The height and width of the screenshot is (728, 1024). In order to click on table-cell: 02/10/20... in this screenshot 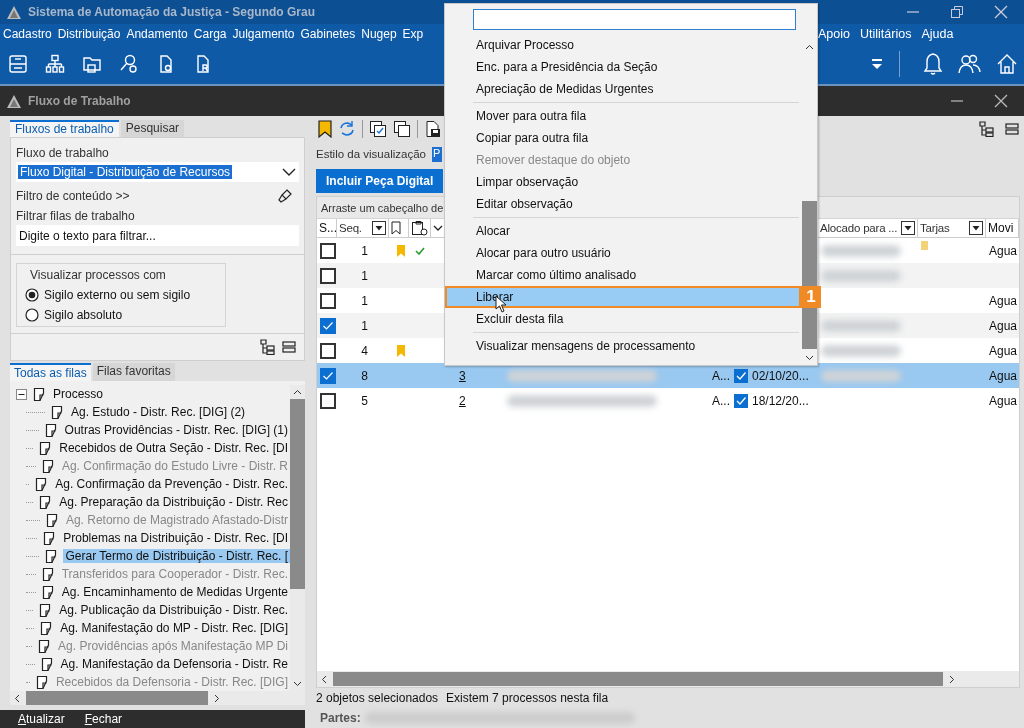, I will do `click(780, 375)`.